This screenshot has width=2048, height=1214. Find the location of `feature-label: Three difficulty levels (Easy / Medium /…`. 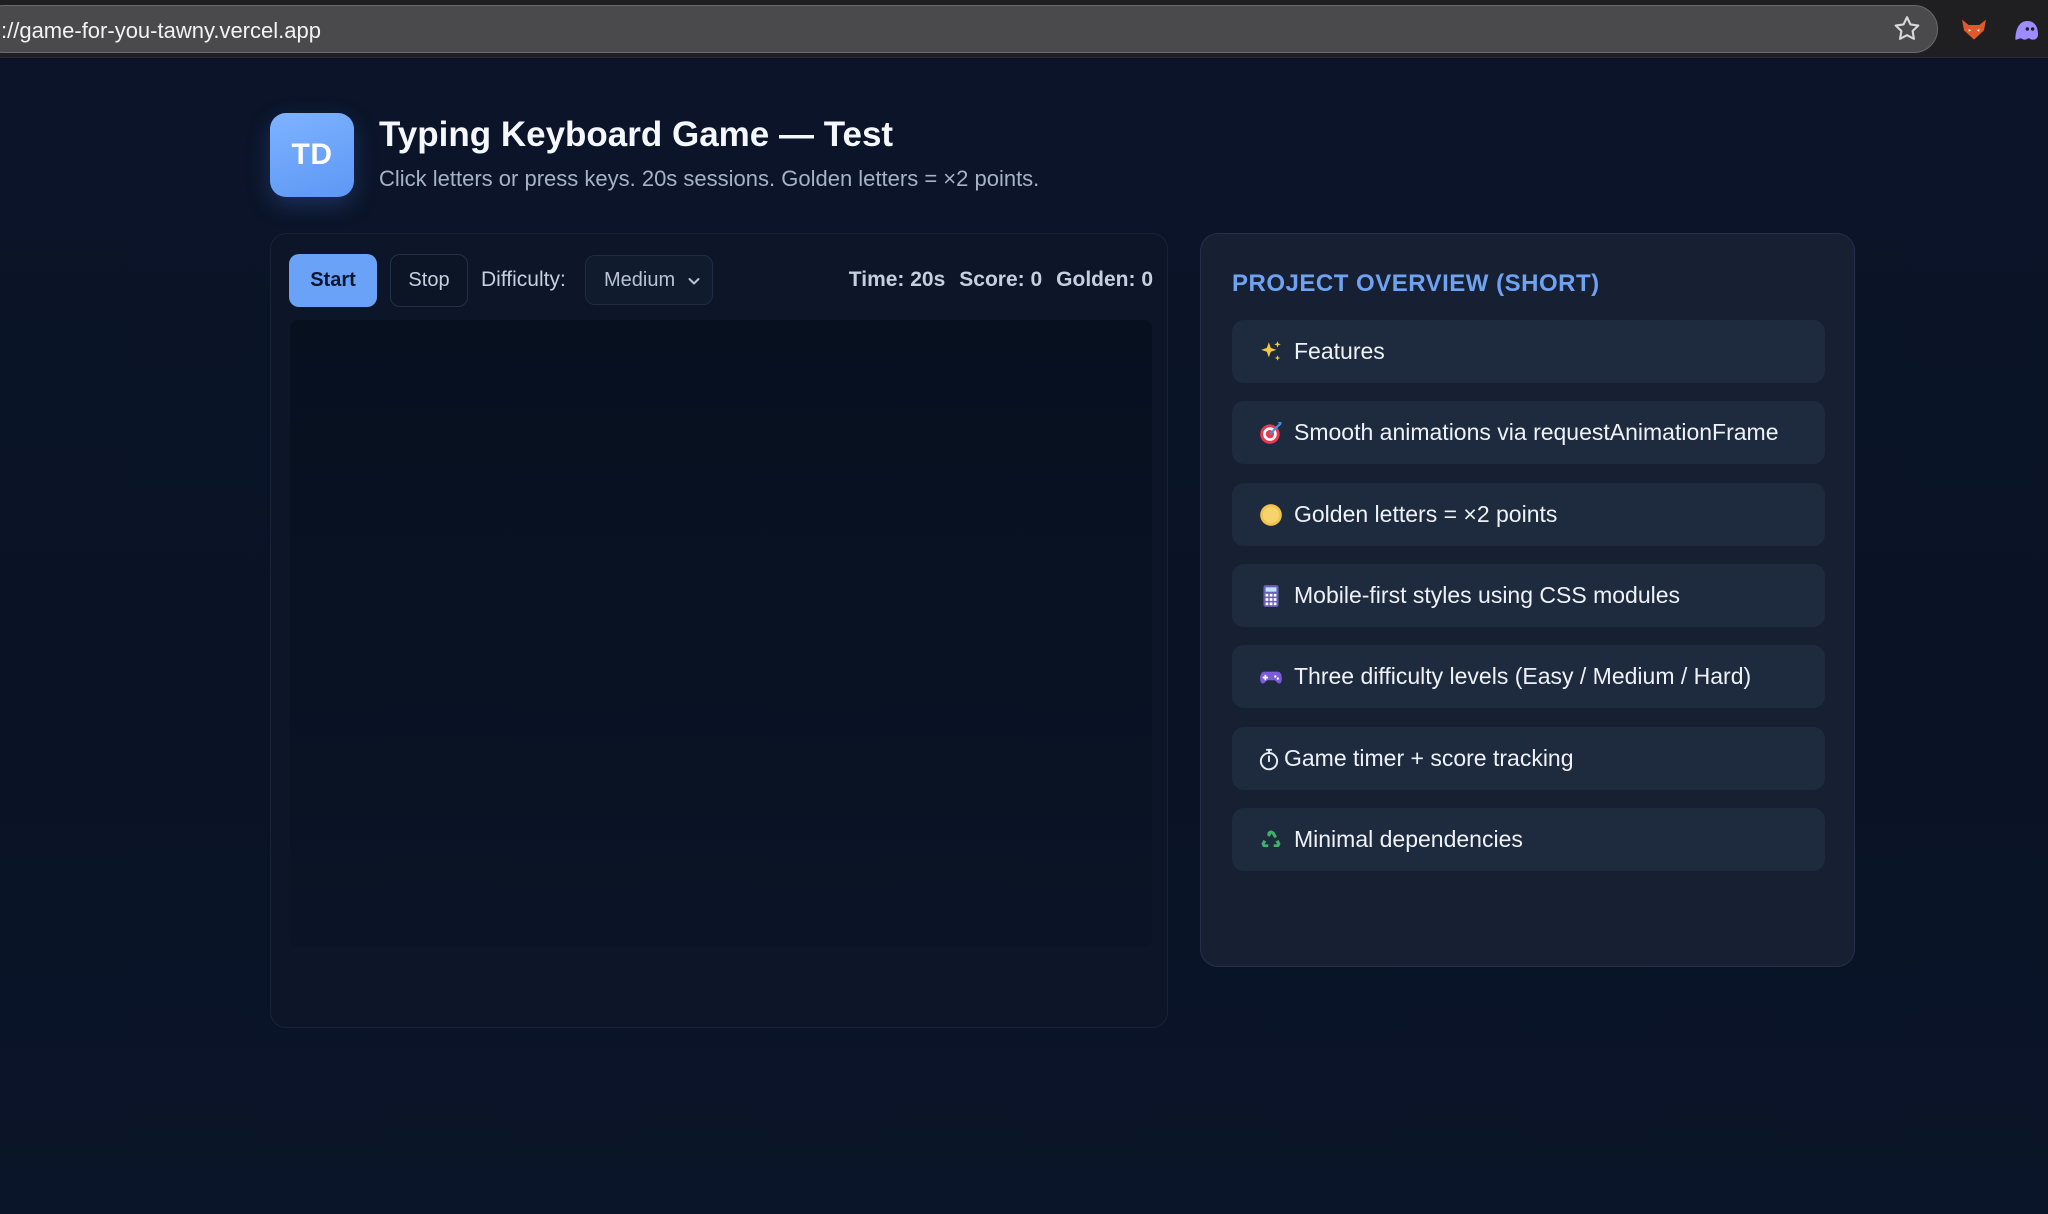

feature-label: Three difficulty levels (Easy / Medium /… is located at coordinates (1523, 676).